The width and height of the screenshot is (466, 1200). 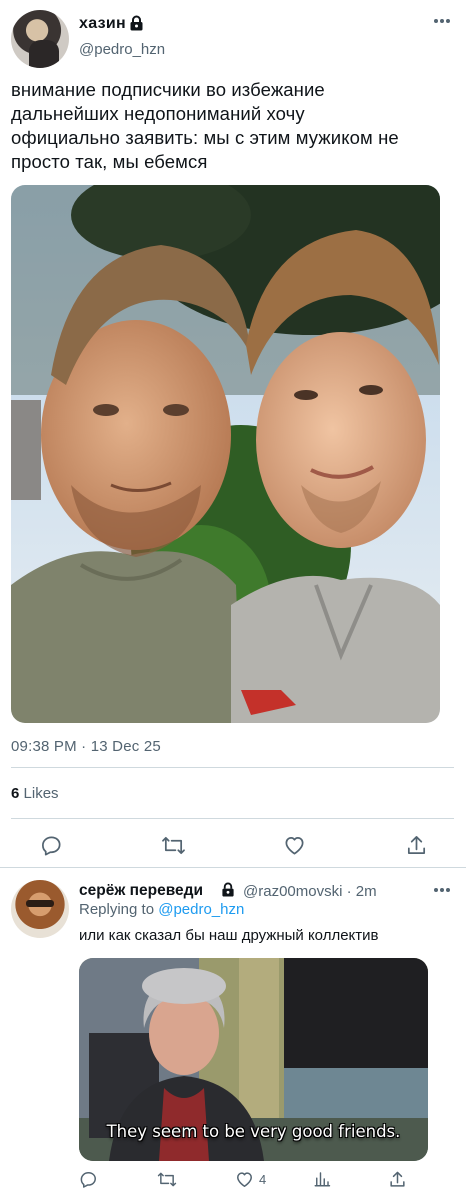 I want to click on reply-like-button: 4, so click(x=250, y=1179).